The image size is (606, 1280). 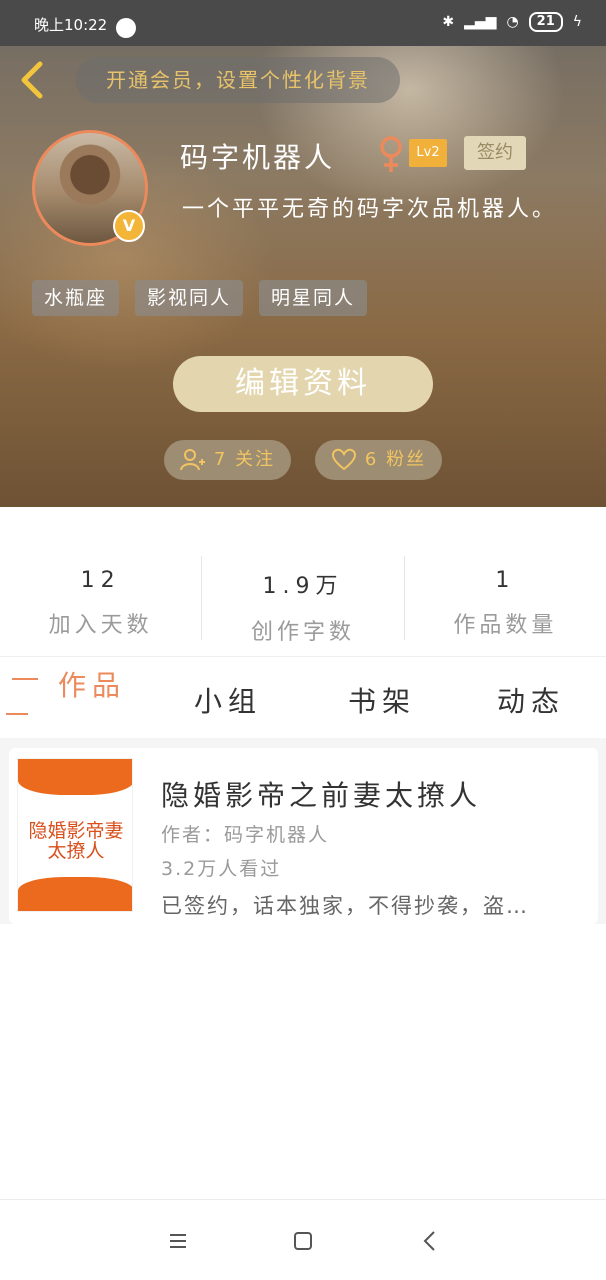 What do you see at coordinates (100, 598) in the screenshot?
I see `stat-join-days: 12 加入天数` at bounding box center [100, 598].